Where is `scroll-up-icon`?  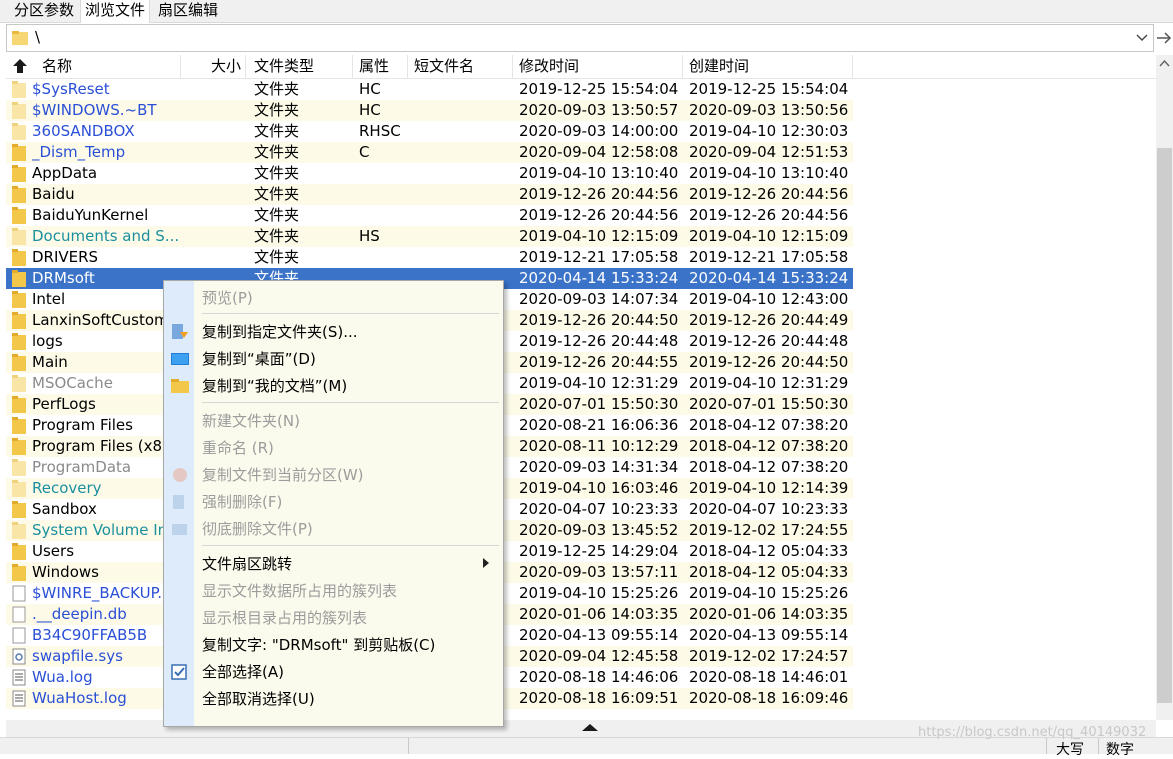
scroll-up-icon is located at coordinates (1164, 63).